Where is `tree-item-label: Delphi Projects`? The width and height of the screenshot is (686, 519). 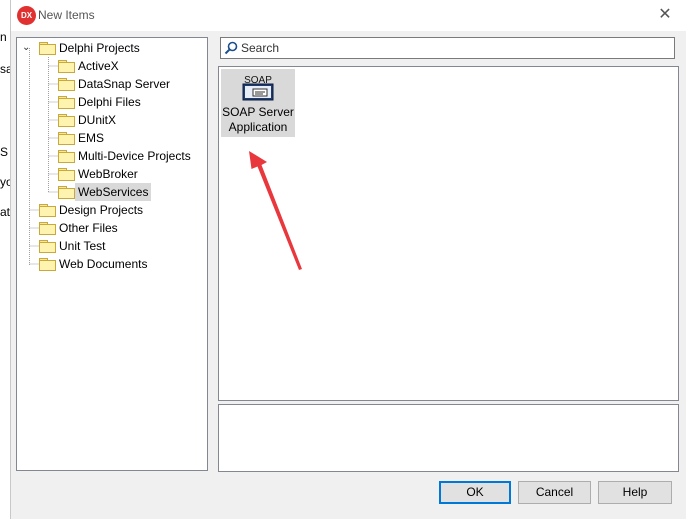
tree-item-label: Delphi Projects is located at coordinates (99, 48).